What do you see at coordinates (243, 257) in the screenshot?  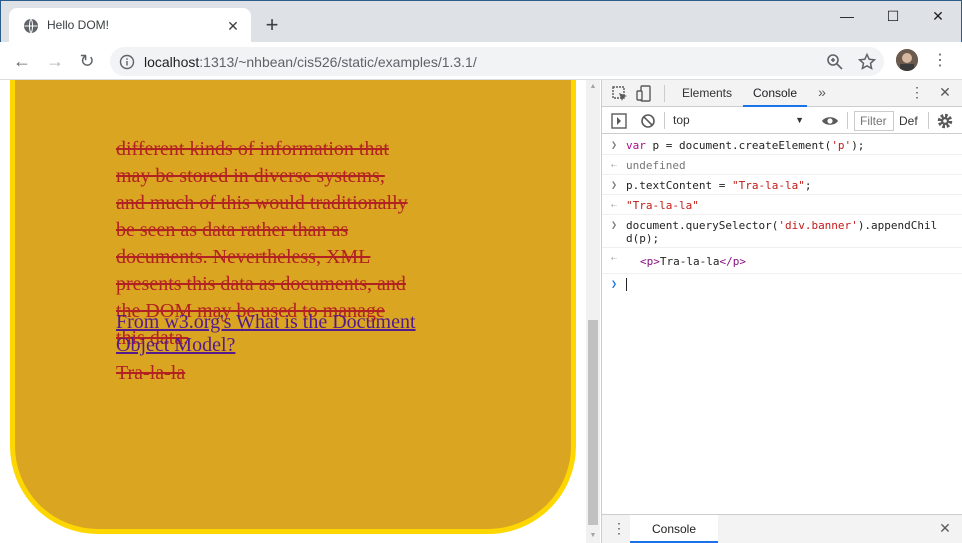 I see `paragraph-line: documents. Nevertheless, XML` at bounding box center [243, 257].